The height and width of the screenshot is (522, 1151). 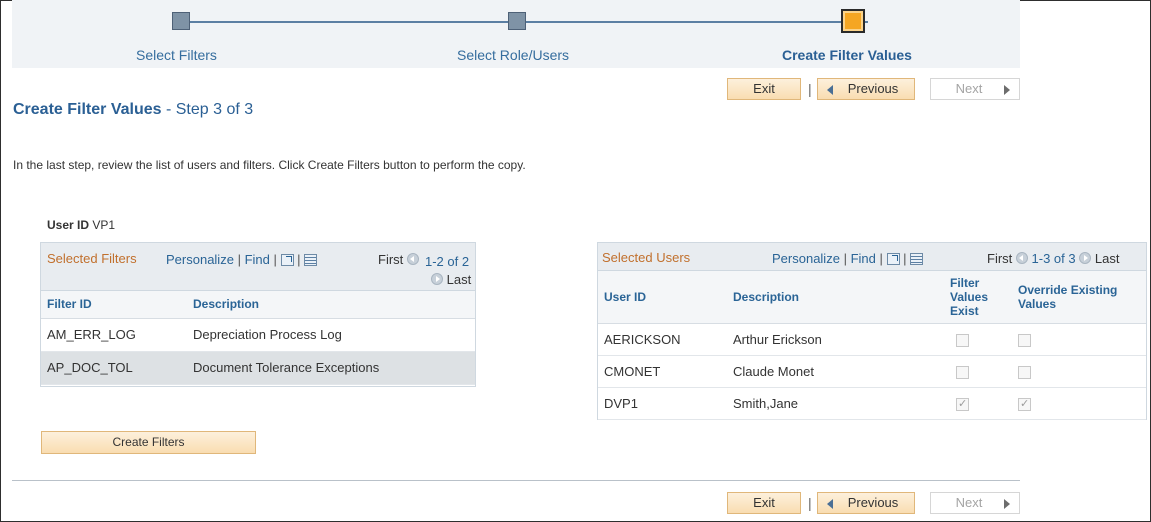 I want to click on table-header-row: Filter ID Description, so click(x=258, y=305).